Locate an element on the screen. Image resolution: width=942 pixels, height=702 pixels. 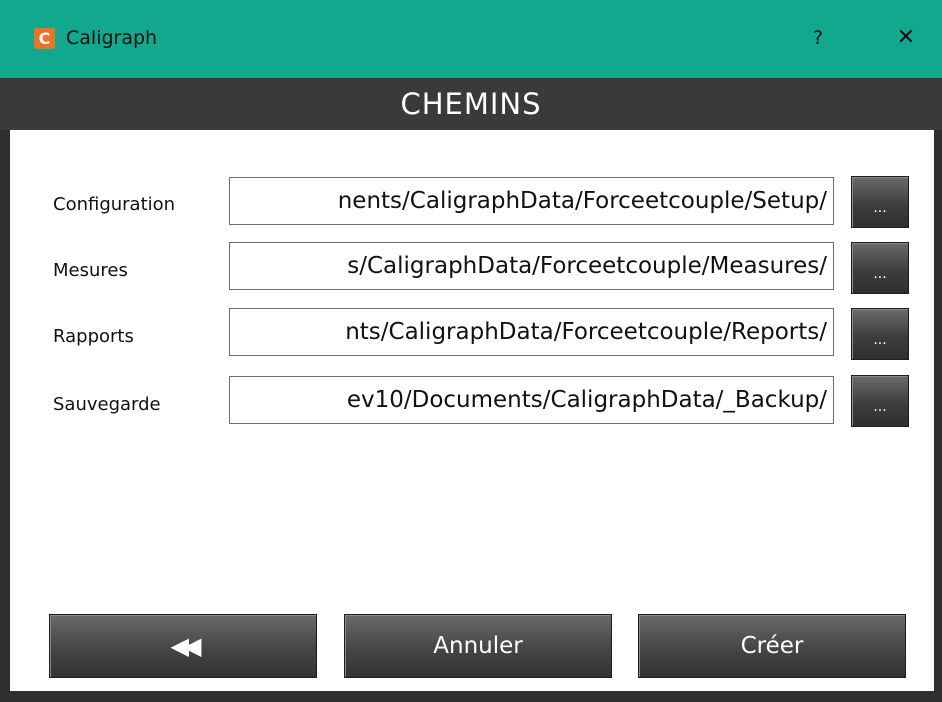
app-icon-letter: C is located at coordinates (44, 38).